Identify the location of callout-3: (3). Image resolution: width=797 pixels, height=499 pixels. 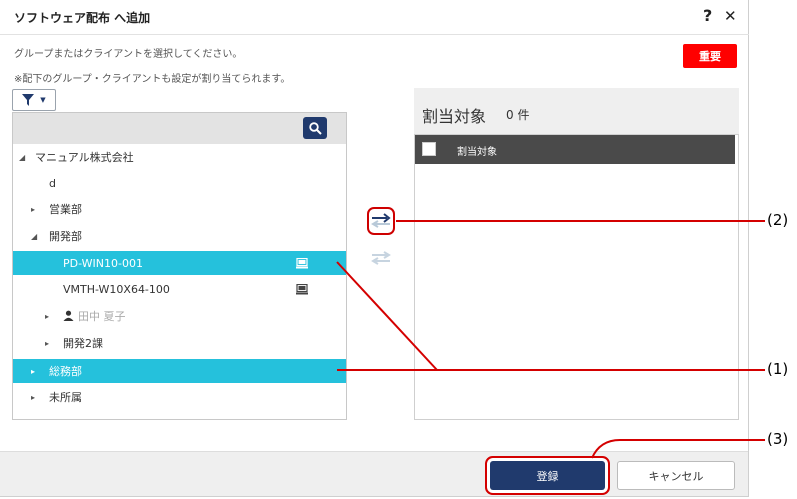
(778, 439).